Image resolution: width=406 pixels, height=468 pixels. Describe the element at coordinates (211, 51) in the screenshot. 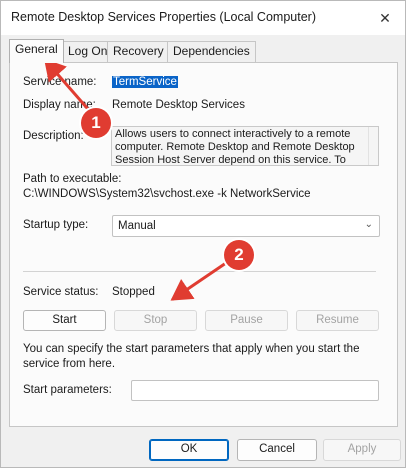

I see `tab-dependencies: Dependencies` at that location.